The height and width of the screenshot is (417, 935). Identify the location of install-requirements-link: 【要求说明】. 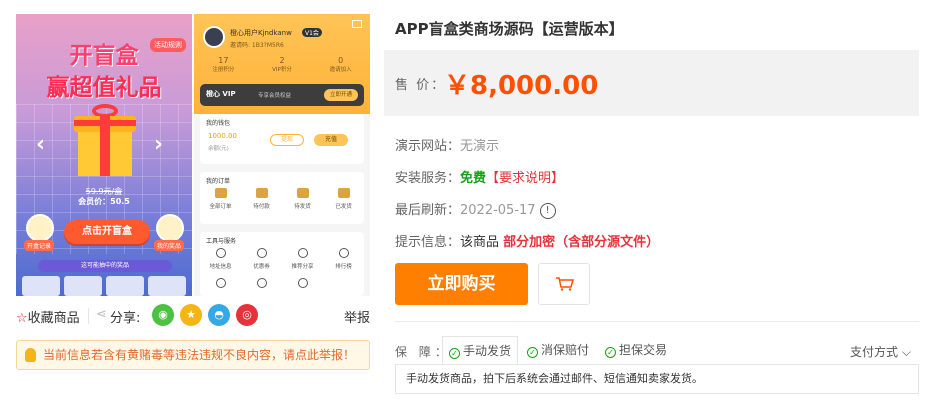
(525, 178).